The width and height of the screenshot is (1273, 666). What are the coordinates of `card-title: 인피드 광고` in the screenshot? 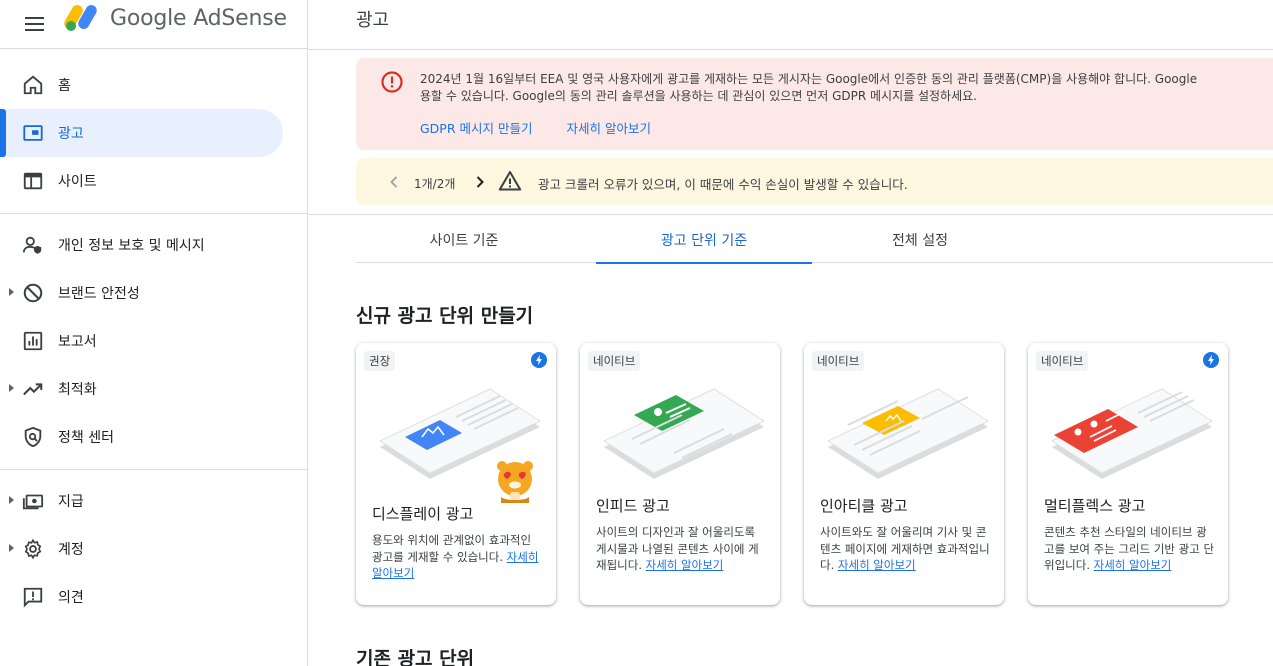 It's located at (633, 506).